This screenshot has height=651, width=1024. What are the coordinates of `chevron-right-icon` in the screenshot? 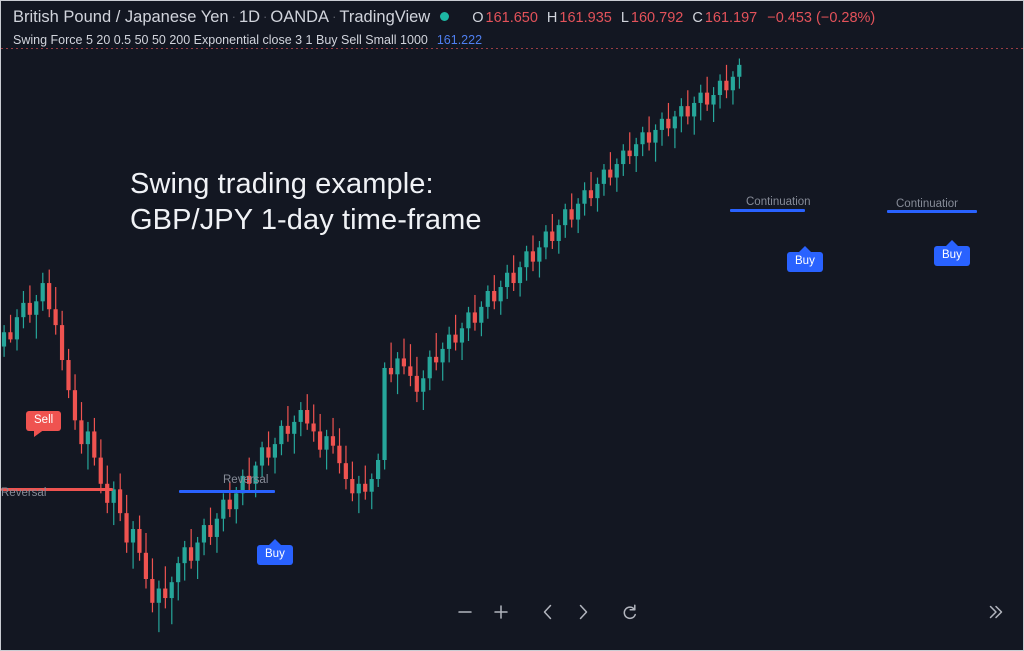 It's located at (583, 612).